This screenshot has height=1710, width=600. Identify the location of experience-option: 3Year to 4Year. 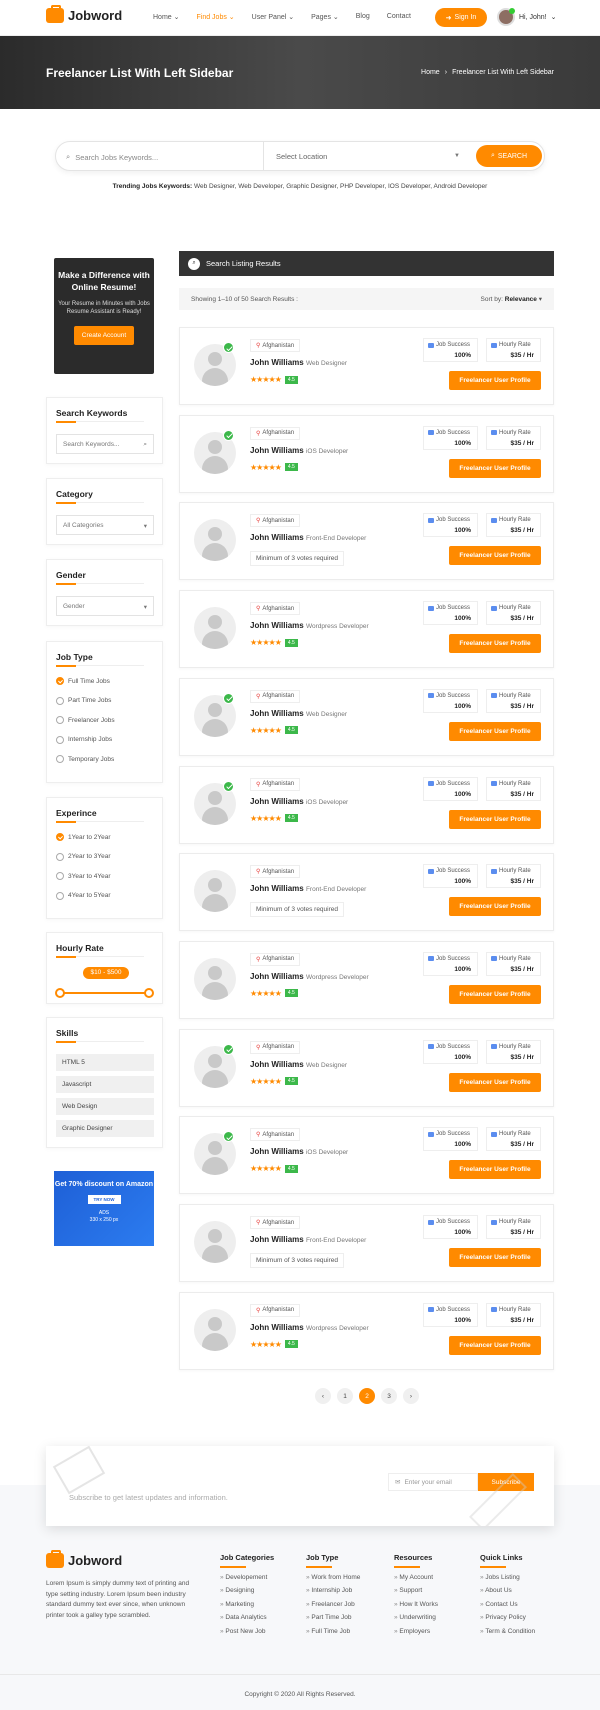
(83, 876).